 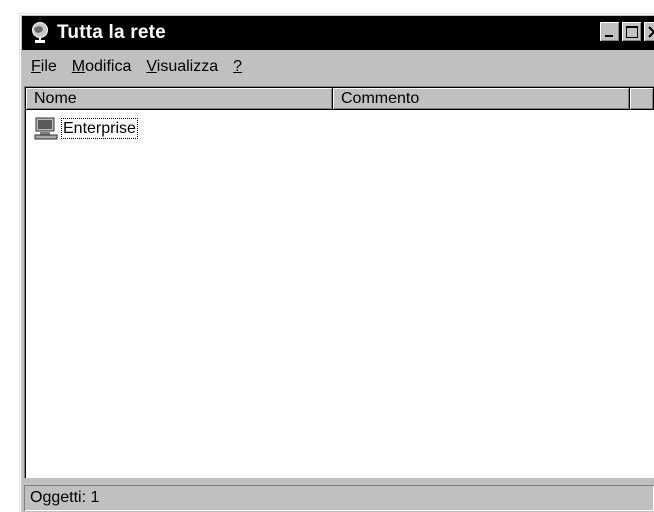 I want to click on list-item: Enterprise, so click(x=86, y=128).